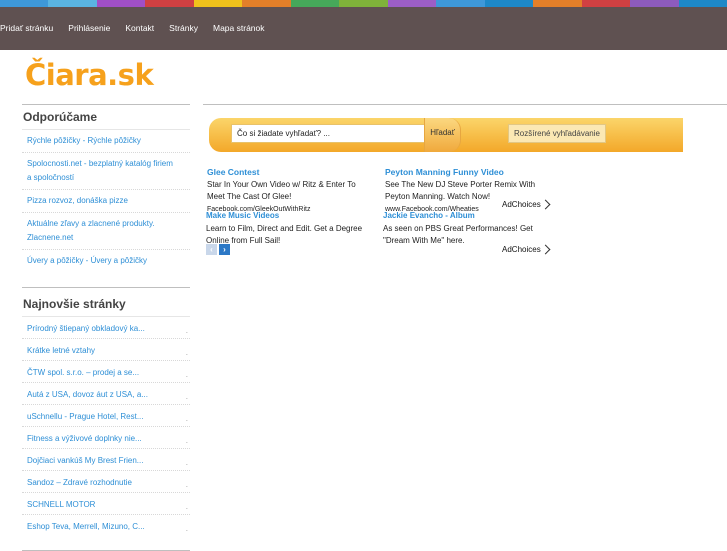 This screenshot has width=727, height=551. What do you see at coordinates (61, 504) in the screenshot?
I see `newest-item-label: SCHNELL MOTOR` at bounding box center [61, 504].